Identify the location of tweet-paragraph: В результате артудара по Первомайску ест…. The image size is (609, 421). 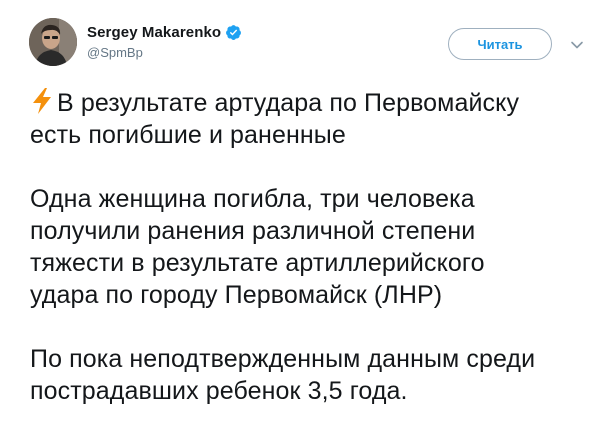
(310, 119).